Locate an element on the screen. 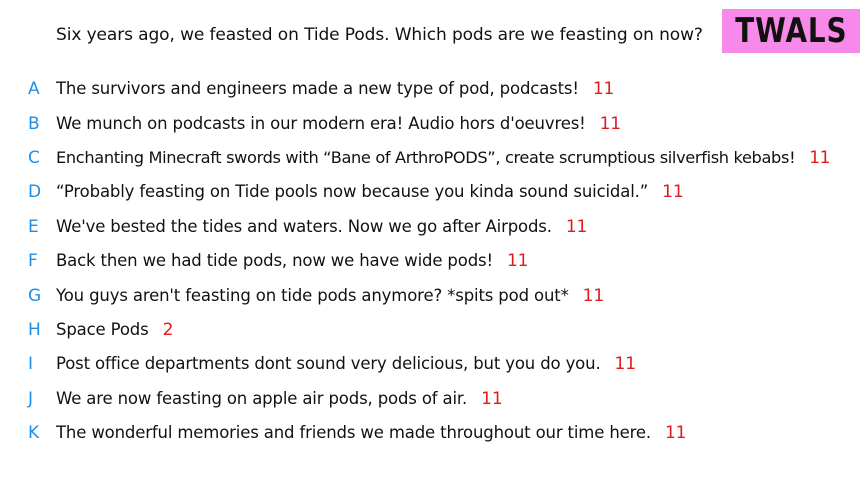 The height and width of the screenshot is (482, 864). answer-letter: B is located at coordinates (34, 123).